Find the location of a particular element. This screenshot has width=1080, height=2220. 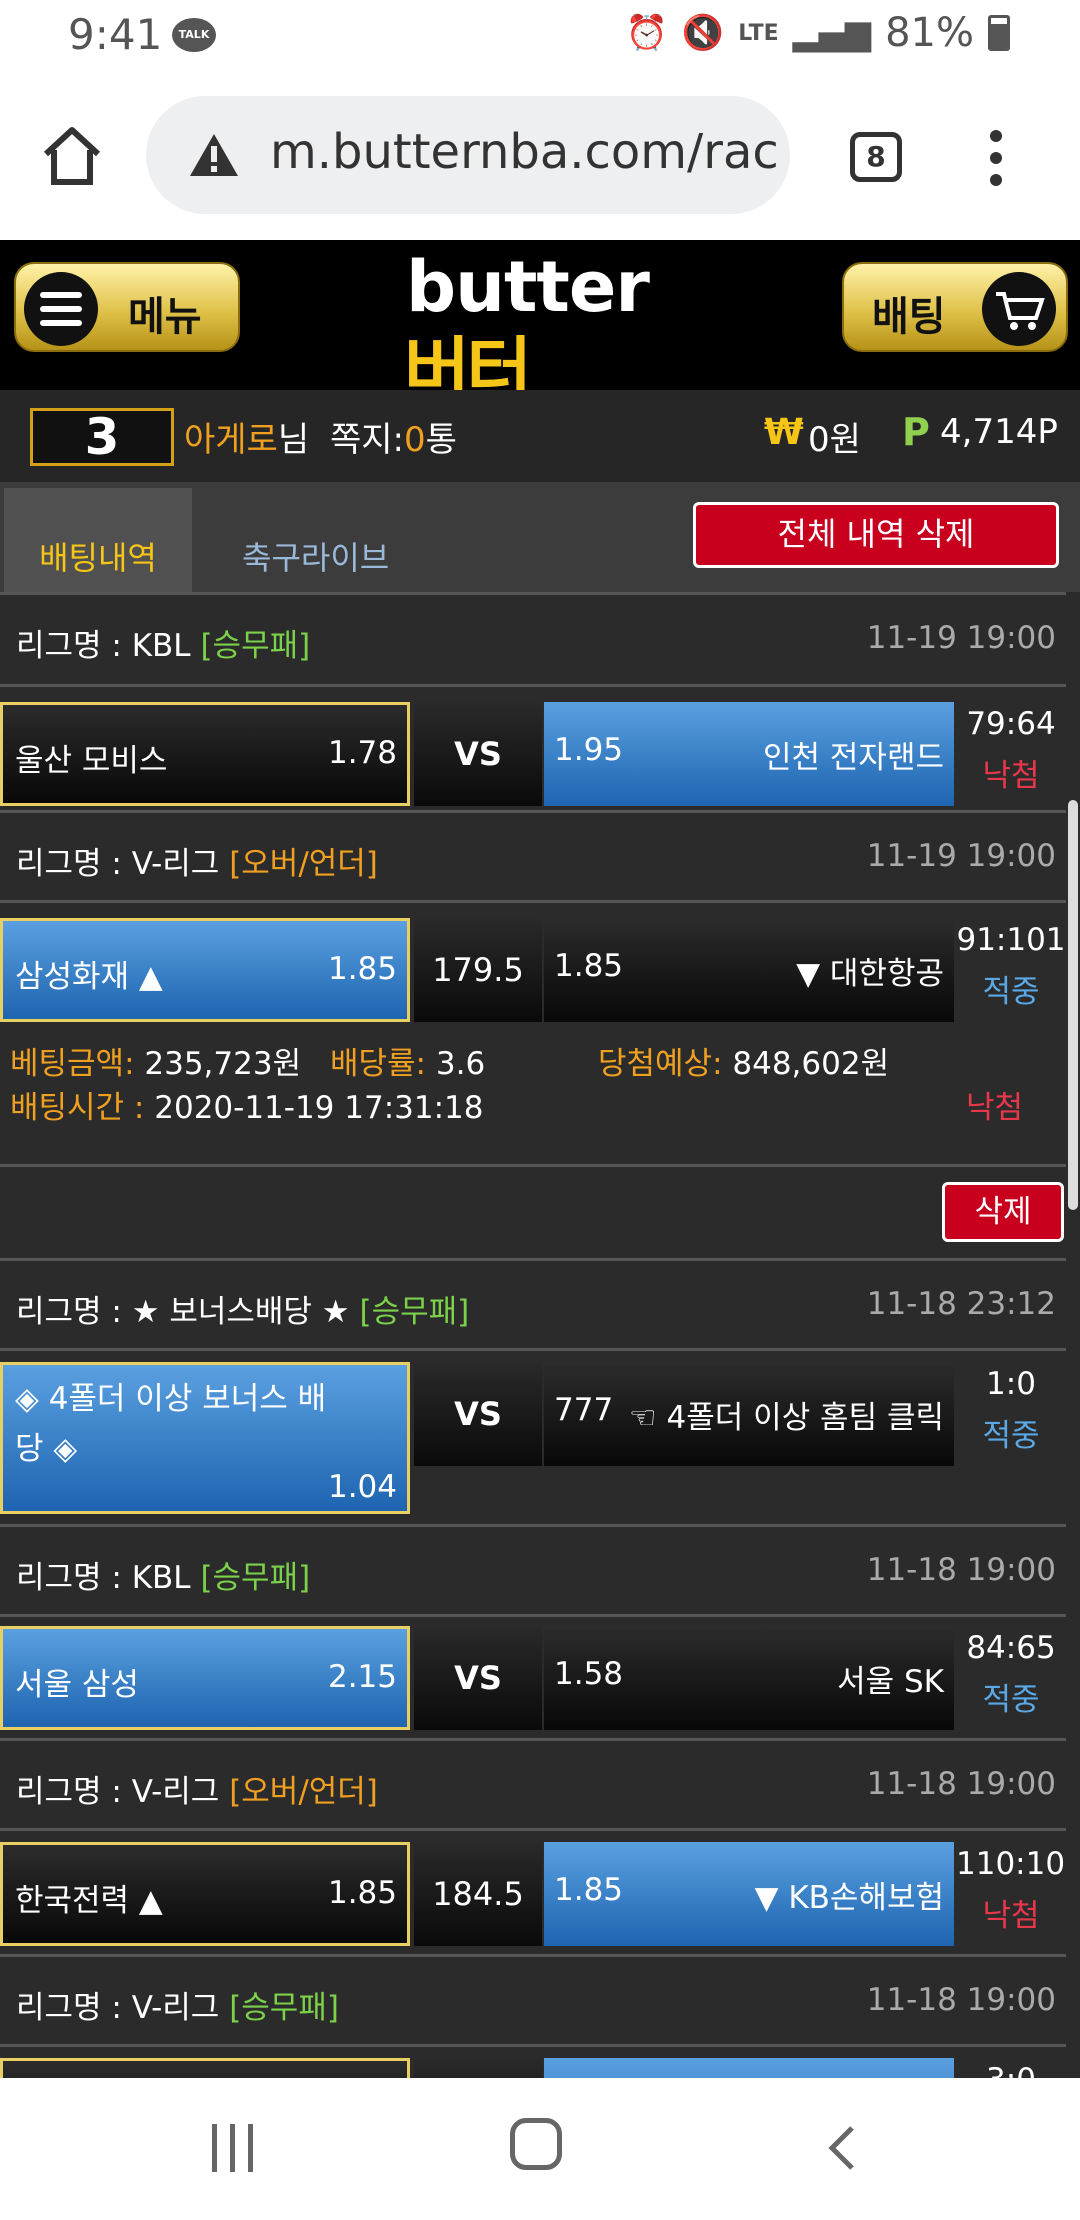

league-row: 리그명 : V-리그 [오버/언더] 11-19 19:00 is located at coordinates (533, 858).